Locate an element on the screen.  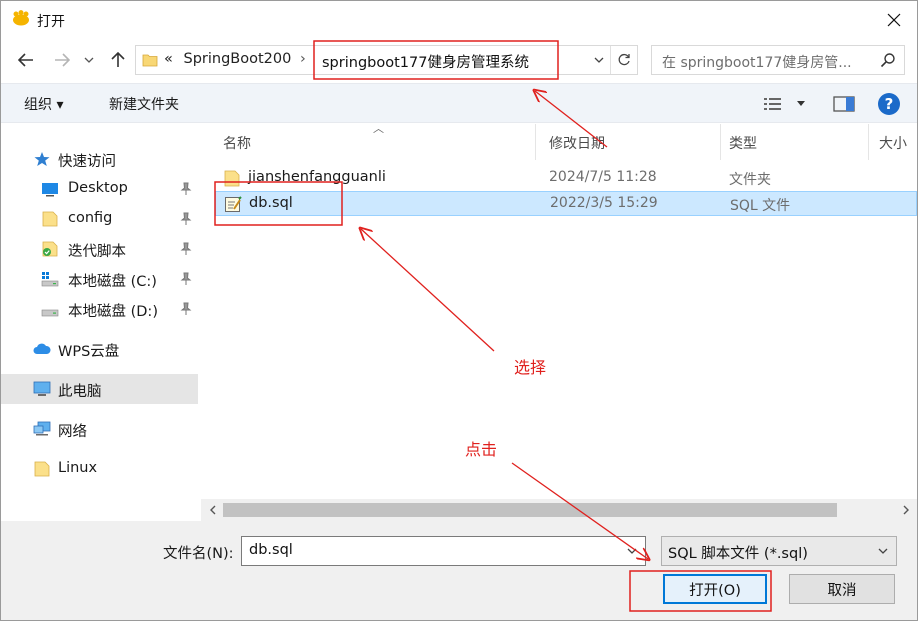
address-dropdown-button is located at coordinates (599, 60).